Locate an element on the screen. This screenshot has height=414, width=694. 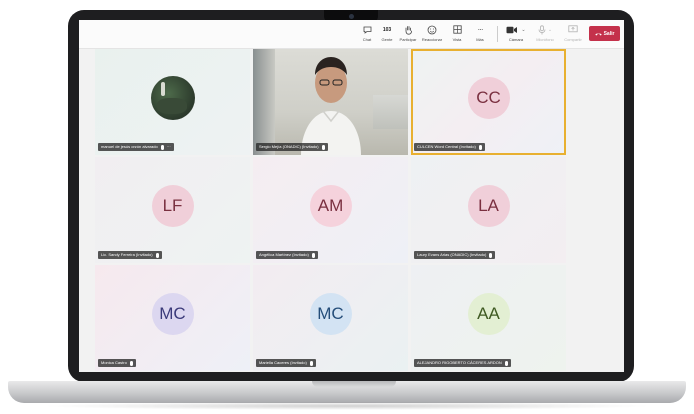
participant-name: CULCEN Word Central (Invitado) is located at coordinates (446, 146).